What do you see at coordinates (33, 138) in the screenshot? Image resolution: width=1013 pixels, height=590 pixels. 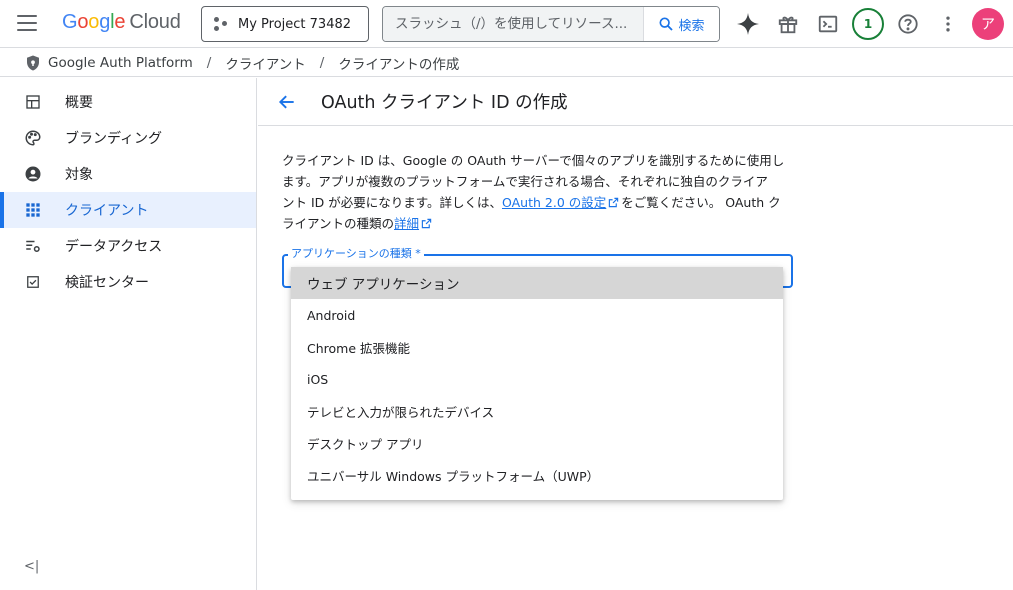 I see `palette-icon` at bounding box center [33, 138].